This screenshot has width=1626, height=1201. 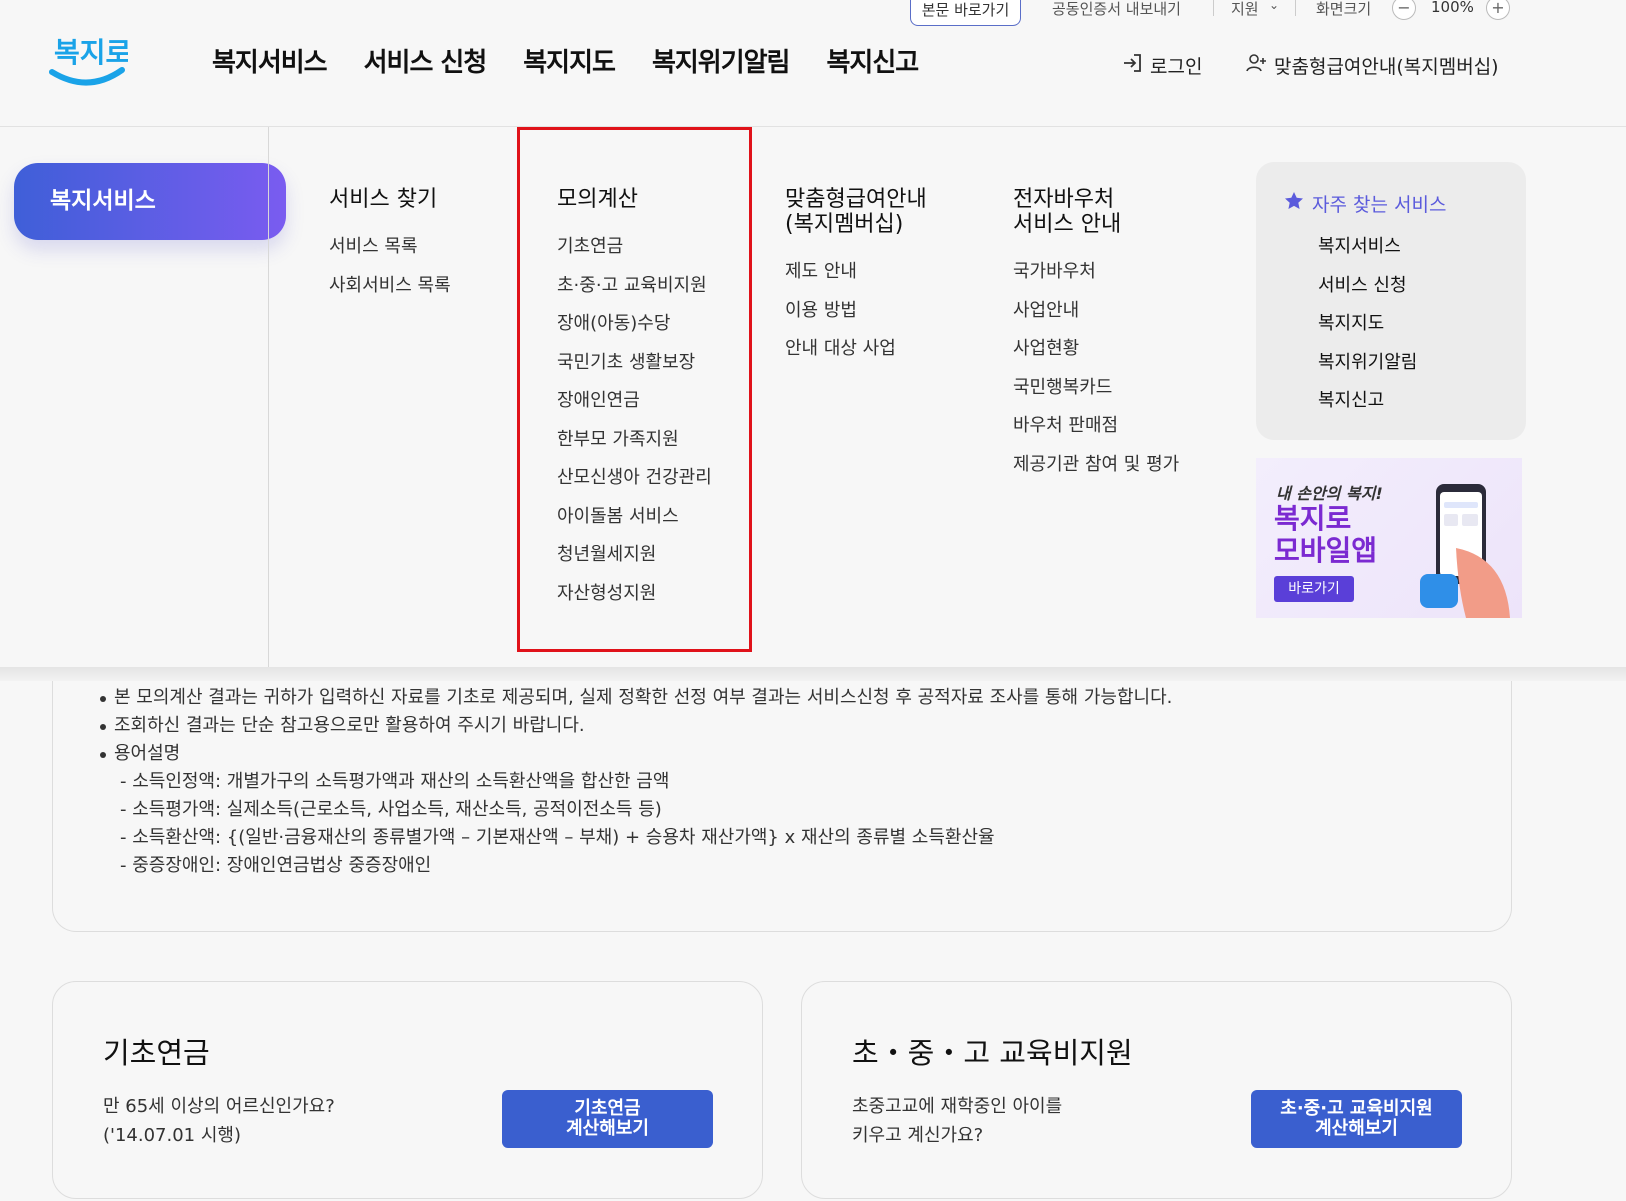 What do you see at coordinates (872, 60) in the screenshot?
I see `nav-welfare-report: 복지신고` at bounding box center [872, 60].